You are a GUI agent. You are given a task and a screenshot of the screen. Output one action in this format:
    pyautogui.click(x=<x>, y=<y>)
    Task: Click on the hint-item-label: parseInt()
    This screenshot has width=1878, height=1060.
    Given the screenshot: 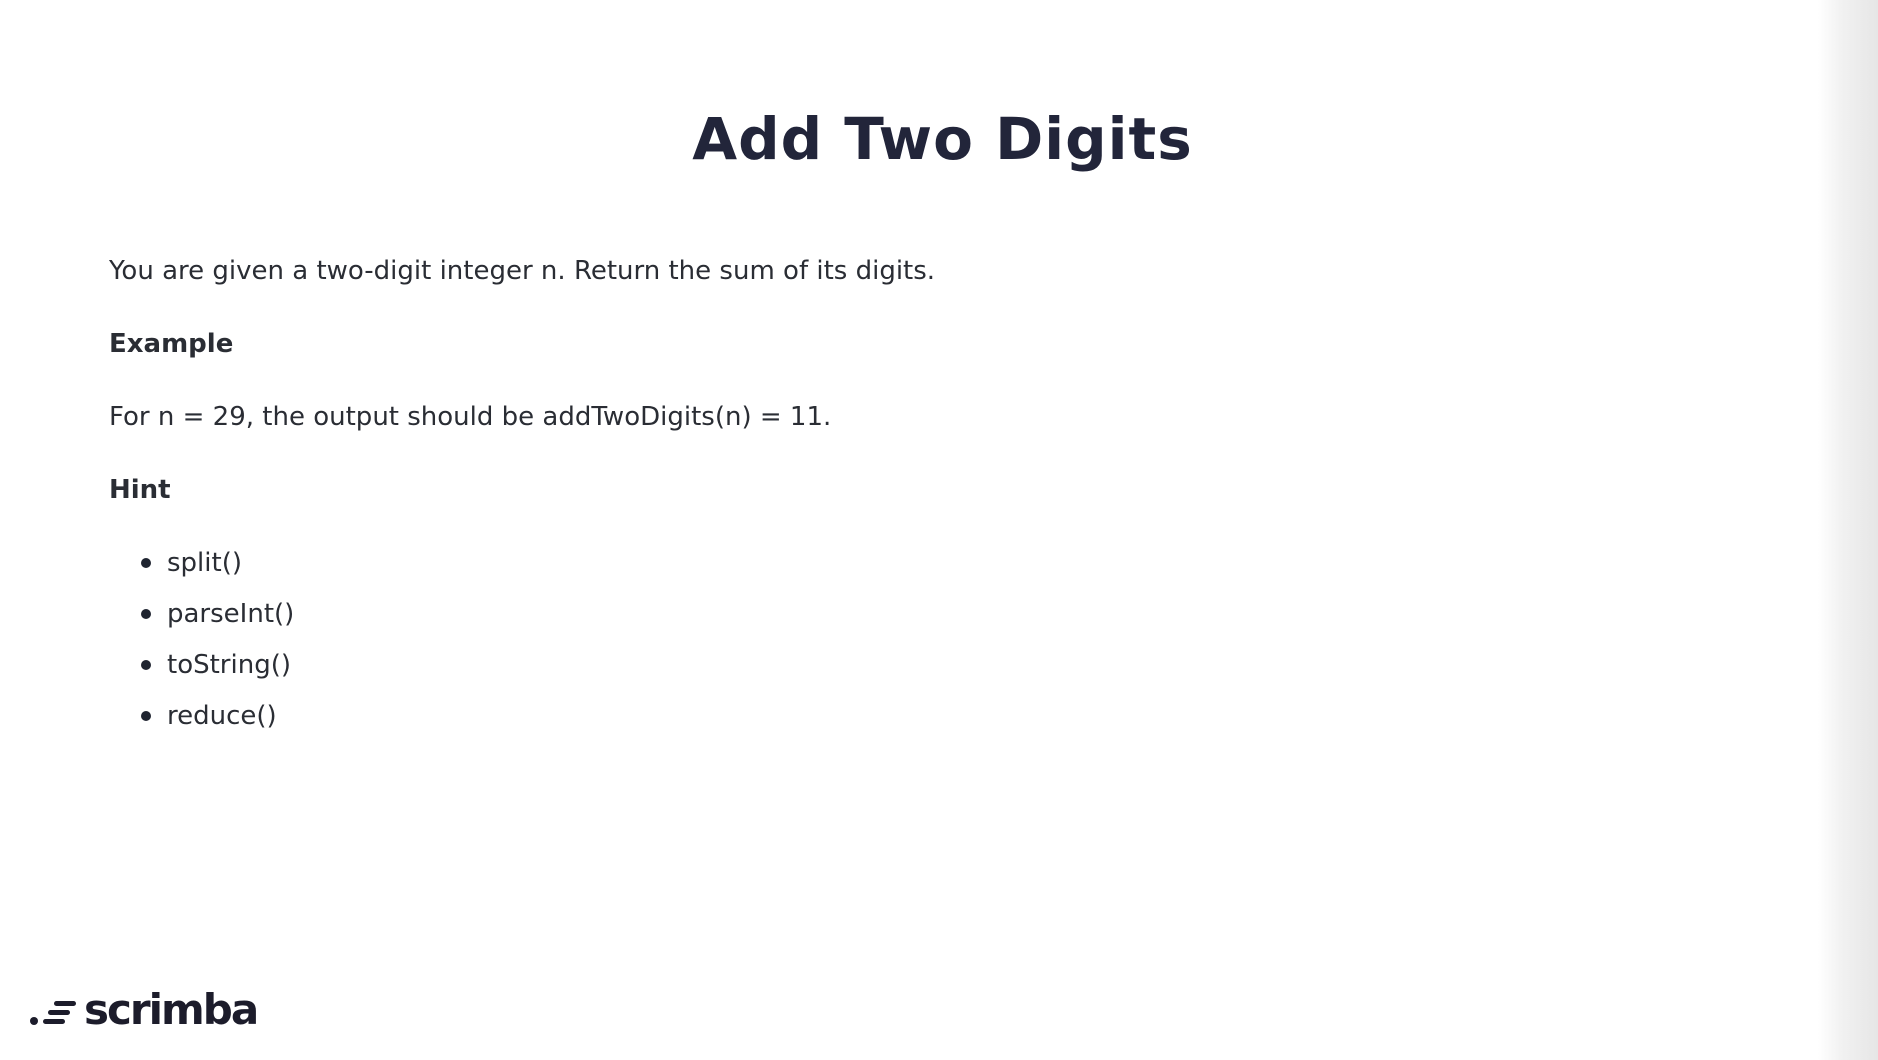 What is the action you would take?
    pyautogui.click(x=231, y=614)
    